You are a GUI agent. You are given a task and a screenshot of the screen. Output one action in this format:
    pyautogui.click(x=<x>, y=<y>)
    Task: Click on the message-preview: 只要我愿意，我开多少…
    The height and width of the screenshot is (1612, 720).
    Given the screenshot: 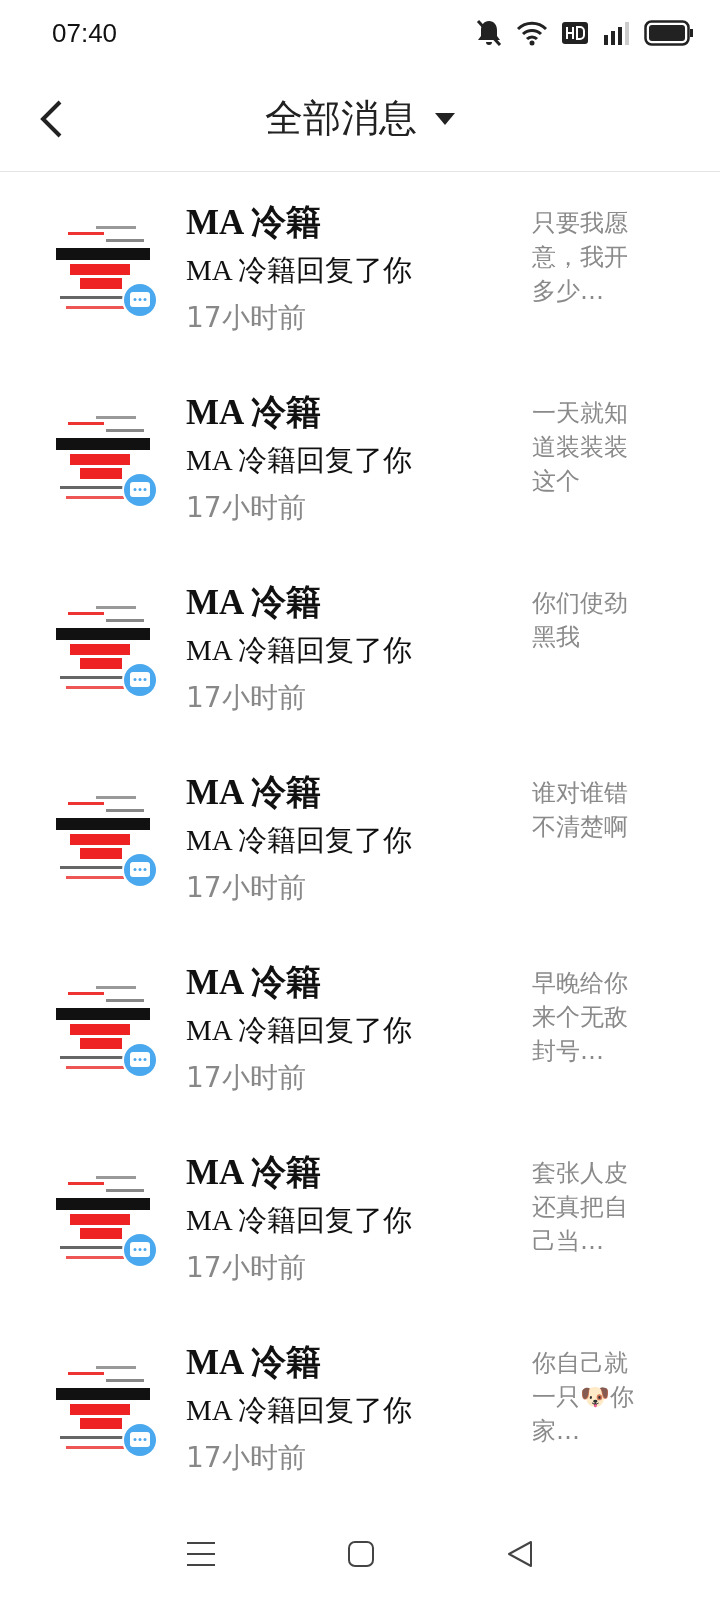 What is the action you would take?
    pyautogui.click(x=580, y=257)
    